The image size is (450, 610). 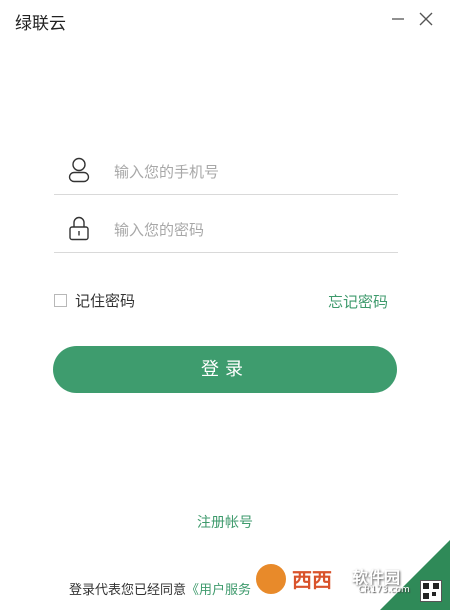 I want to click on watermark-site: CR173.com, so click(x=384, y=590).